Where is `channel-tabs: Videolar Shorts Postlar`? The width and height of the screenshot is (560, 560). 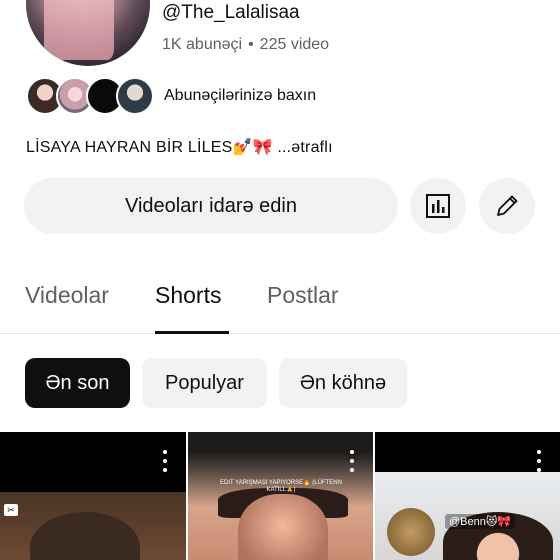 channel-tabs: Videolar Shorts Postlar is located at coordinates (280, 298).